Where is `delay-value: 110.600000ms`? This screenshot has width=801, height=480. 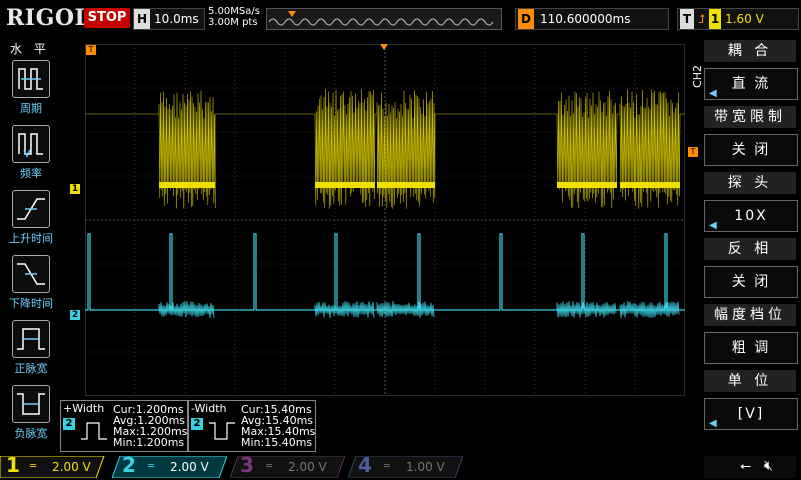
delay-value: 110.600000ms is located at coordinates (585, 19).